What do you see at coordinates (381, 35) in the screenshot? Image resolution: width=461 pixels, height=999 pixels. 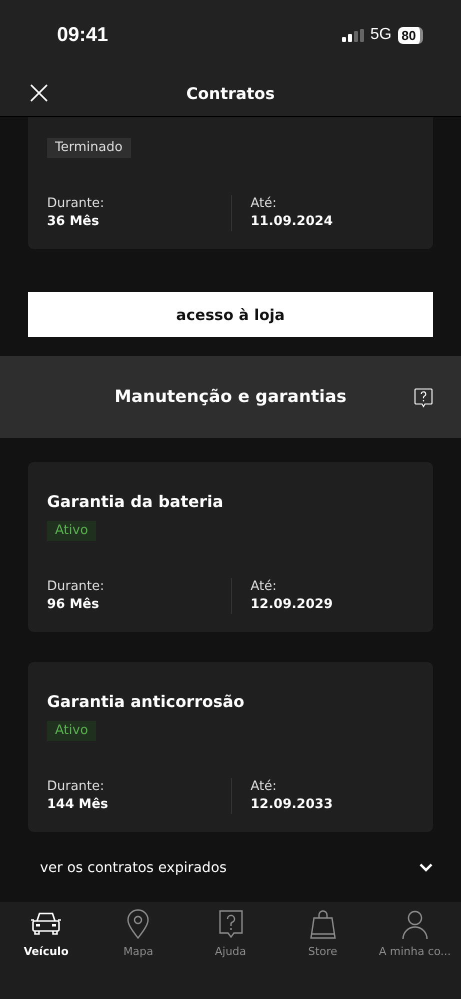 I see `network-label: 5G` at bounding box center [381, 35].